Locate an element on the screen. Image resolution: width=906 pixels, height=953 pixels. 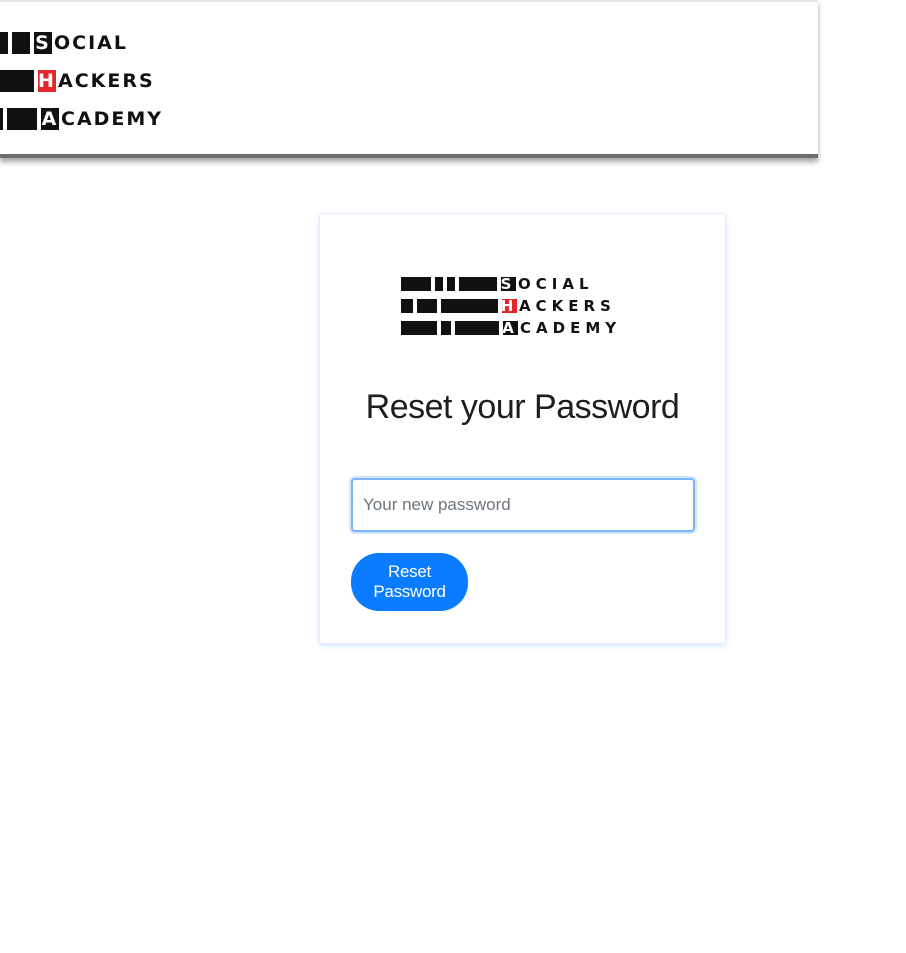
site-header: S OCIAL H ACKERS A CADEMY is located at coordinates (409, 79).